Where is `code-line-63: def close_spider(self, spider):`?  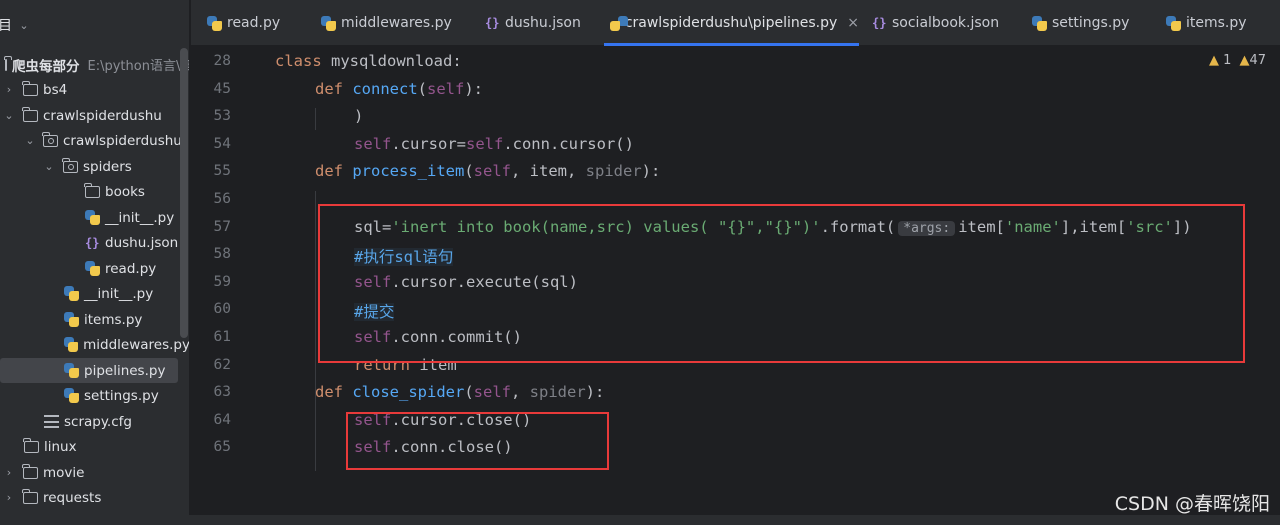 code-line-63: def close_spider(self, spider): is located at coordinates (459, 392).